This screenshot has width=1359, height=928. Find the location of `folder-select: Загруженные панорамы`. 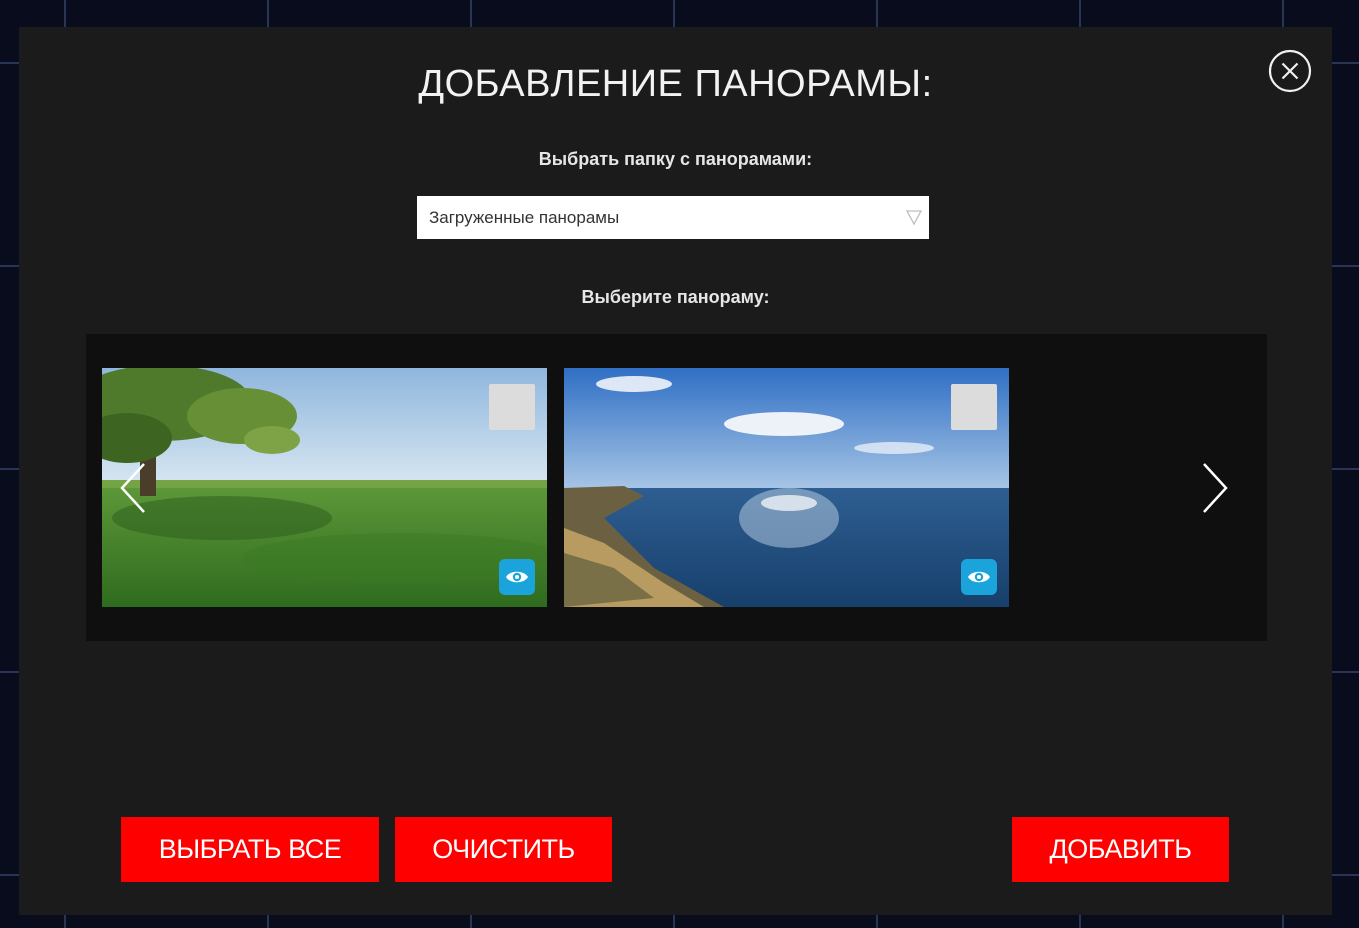

folder-select: Загруженные панорамы is located at coordinates (673, 217).